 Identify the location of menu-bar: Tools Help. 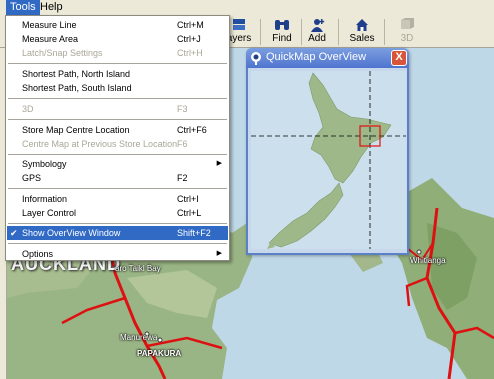
(247, 7).